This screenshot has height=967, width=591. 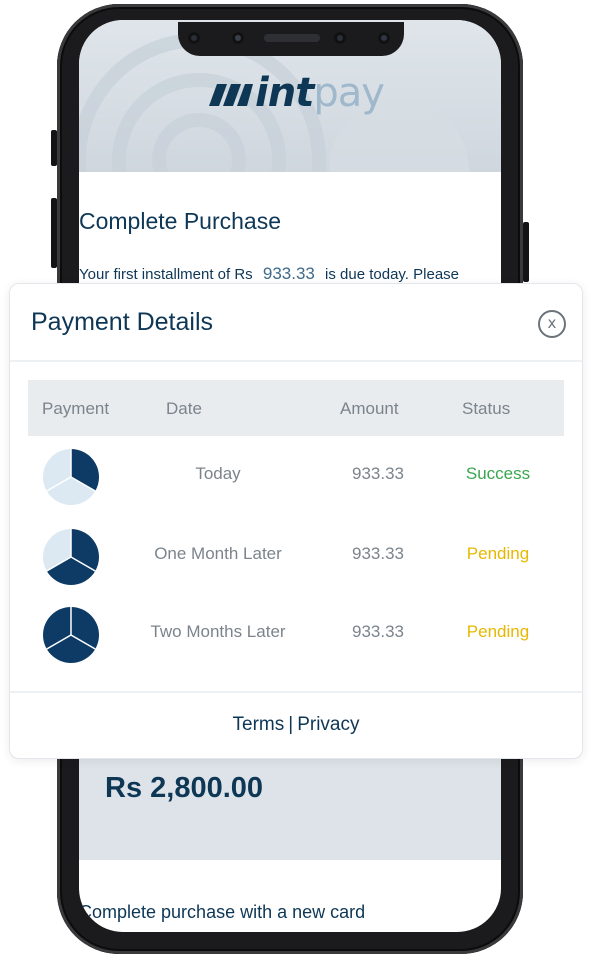 What do you see at coordinates (54, 233) in the screenshot?
I see `volume-up-button` at bounding box center [54, 233].